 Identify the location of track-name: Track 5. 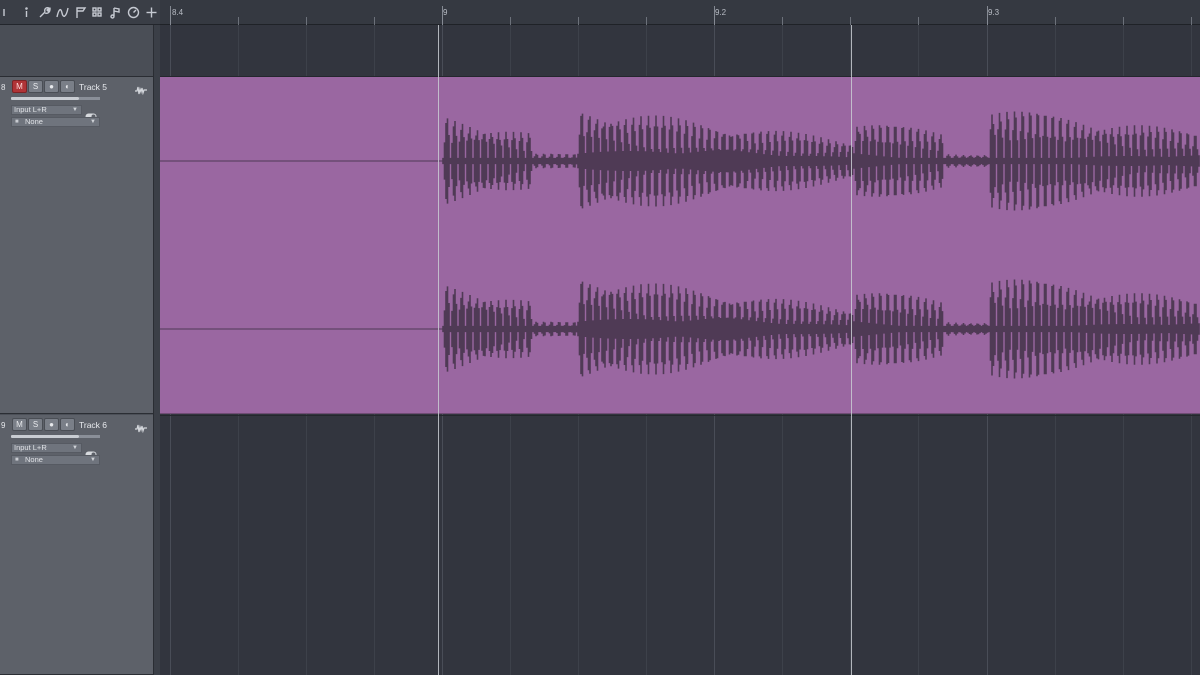
(93, 87).